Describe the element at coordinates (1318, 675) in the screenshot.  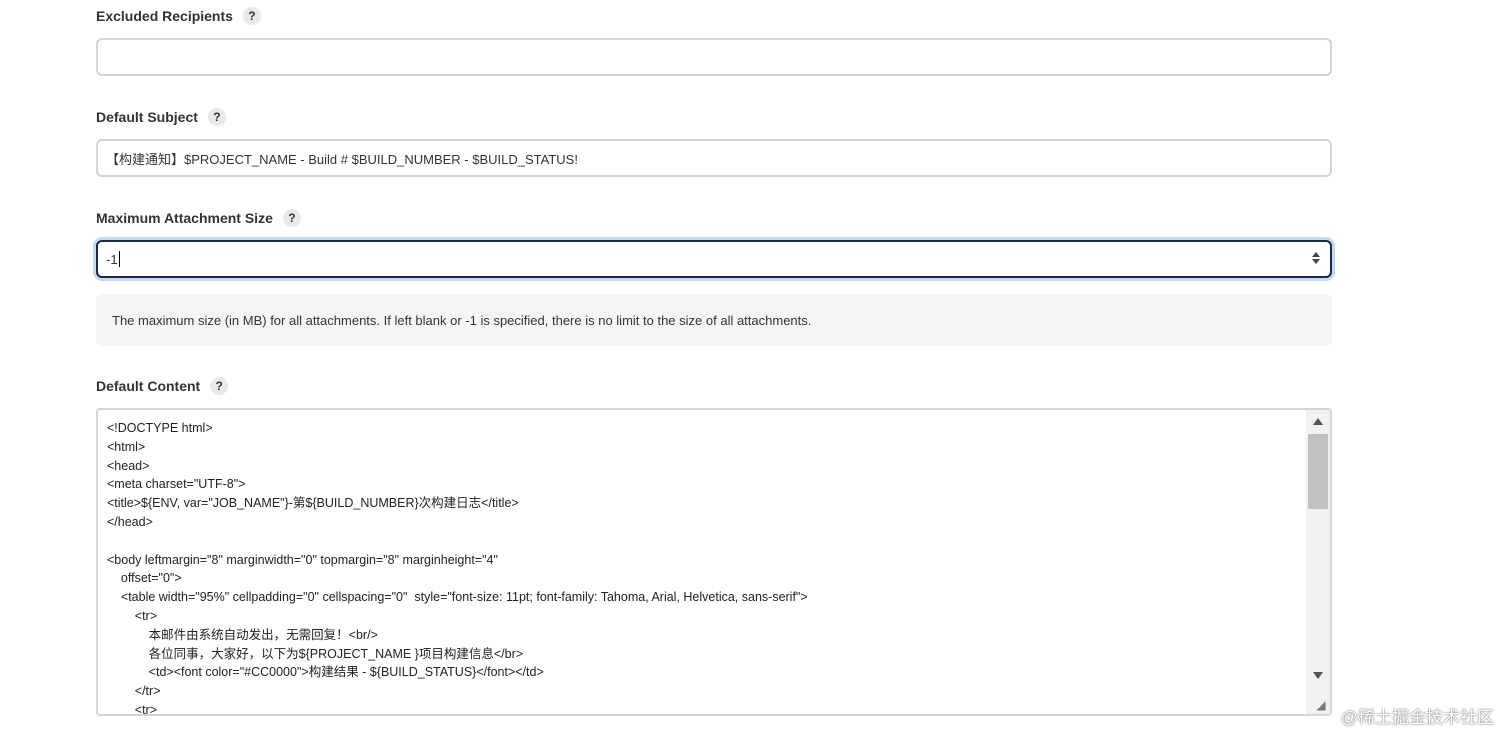
I see `scroll-down-icon` at that location.